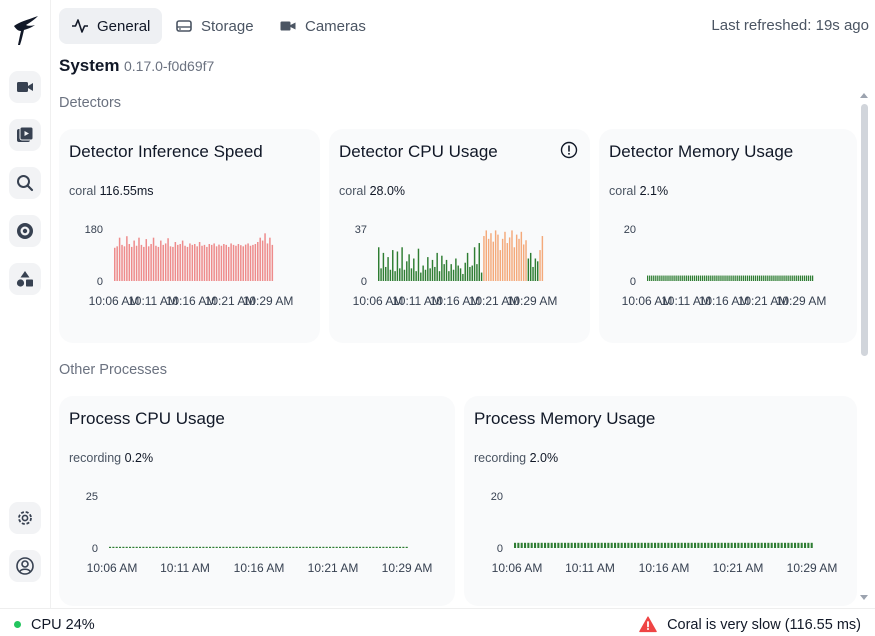  What do you see at coordinates (26, 31) in the screenshot?
I see `app-logo-icon` at bounding box center [26, 31].